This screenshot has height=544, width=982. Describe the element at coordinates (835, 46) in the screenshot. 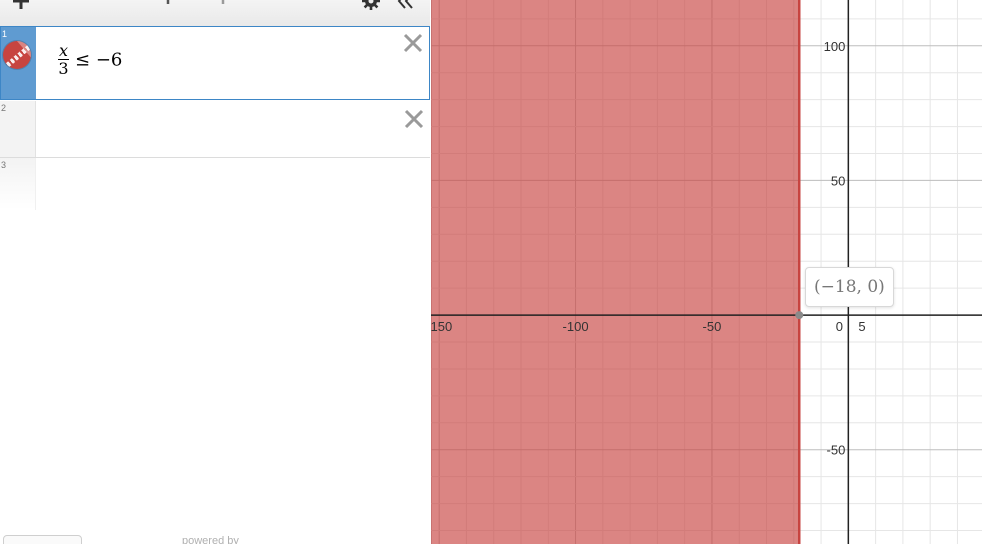

I see `y-tick-label: 100` at that location.